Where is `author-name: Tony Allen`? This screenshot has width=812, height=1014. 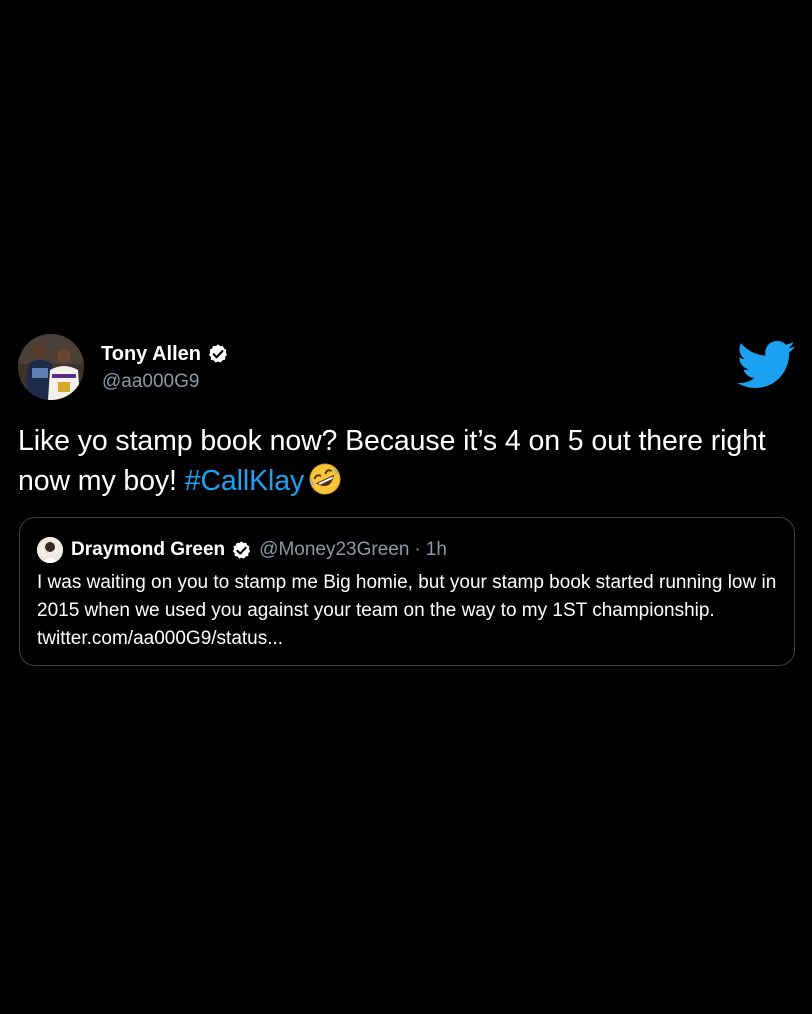
author-name: Tony Allen is located at coordinates (151, 354).